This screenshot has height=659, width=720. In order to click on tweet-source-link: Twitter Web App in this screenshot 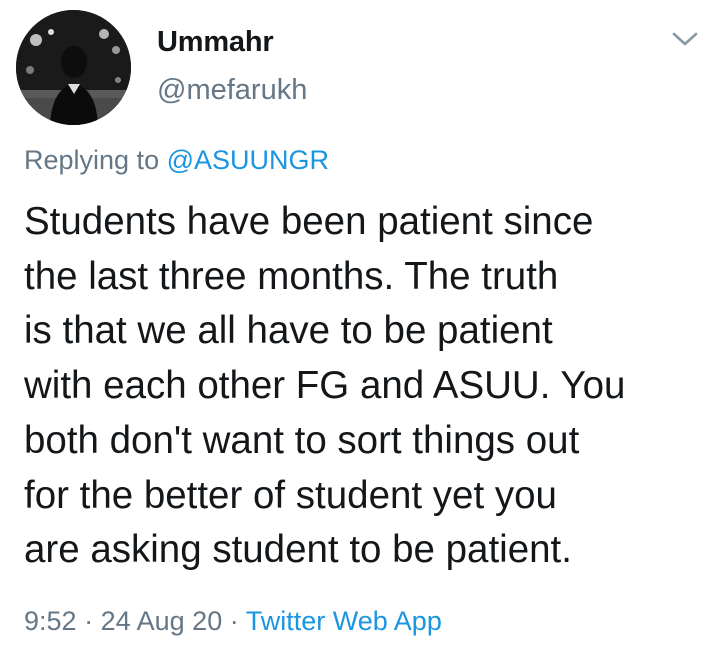, I will do `click(344, 621)`.